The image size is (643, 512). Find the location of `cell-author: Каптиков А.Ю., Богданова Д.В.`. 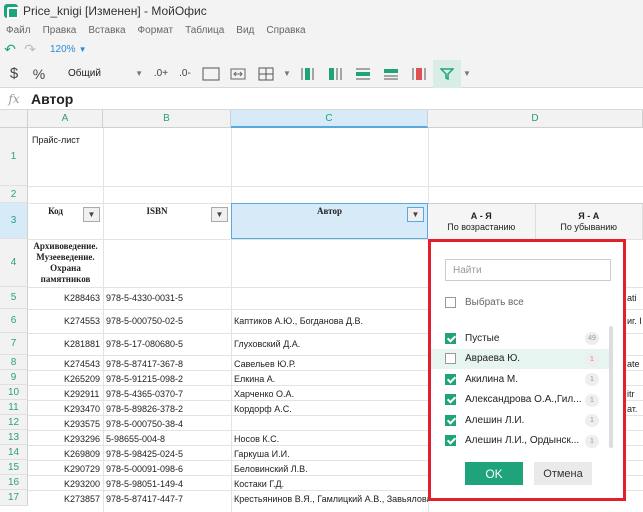

cell-author: Каптиков А.Ю., Богданова Д.В. is located at coordinates (298, 321).